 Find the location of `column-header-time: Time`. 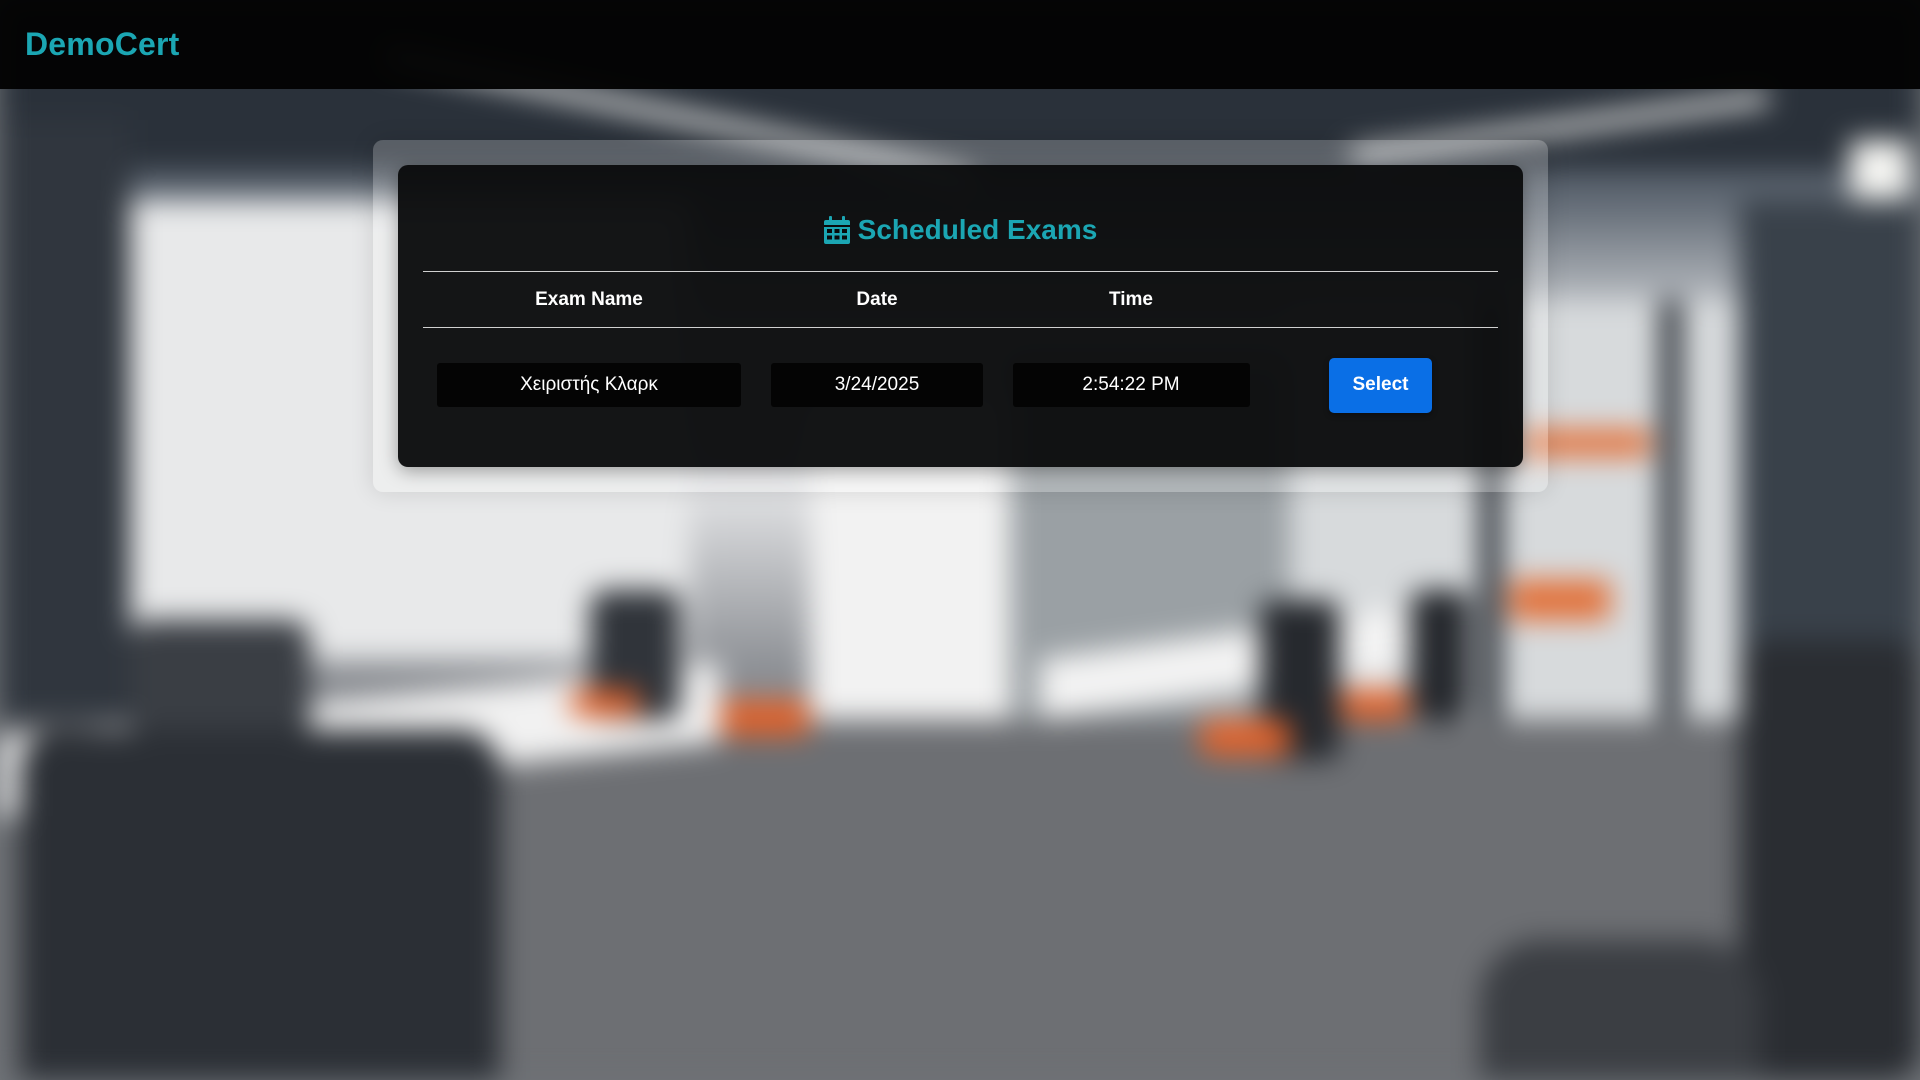

column-header-time: Time is located at coordinates (1131, 299).